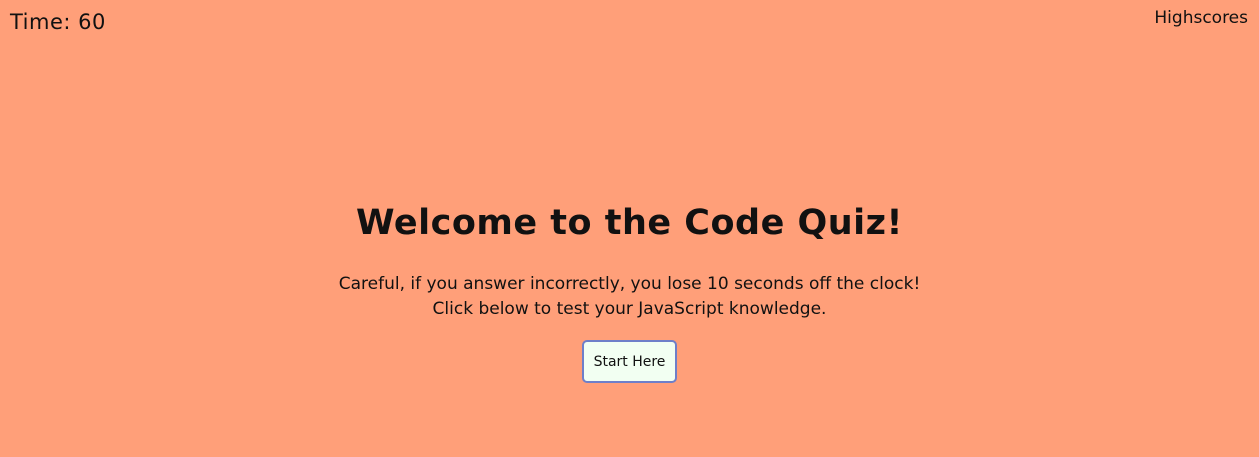 This screenshot has width=1259, height=457. I want to click on page-title: Welcome to the Code Quiz!, so click(629, 223).